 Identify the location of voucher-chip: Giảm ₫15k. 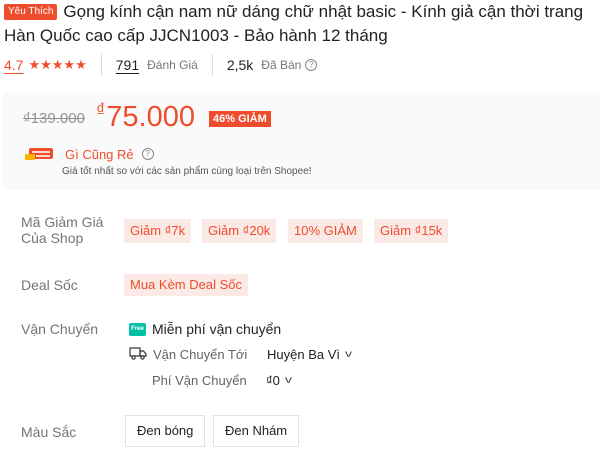
(411, 231).